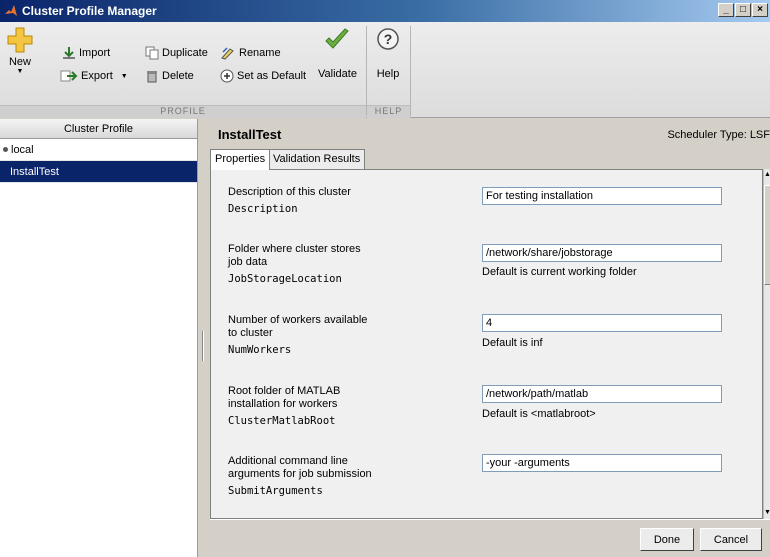 Image resolution: width=770 pixels, height=557 pixels. I want to click on help-label: Help, so click(388, 74).